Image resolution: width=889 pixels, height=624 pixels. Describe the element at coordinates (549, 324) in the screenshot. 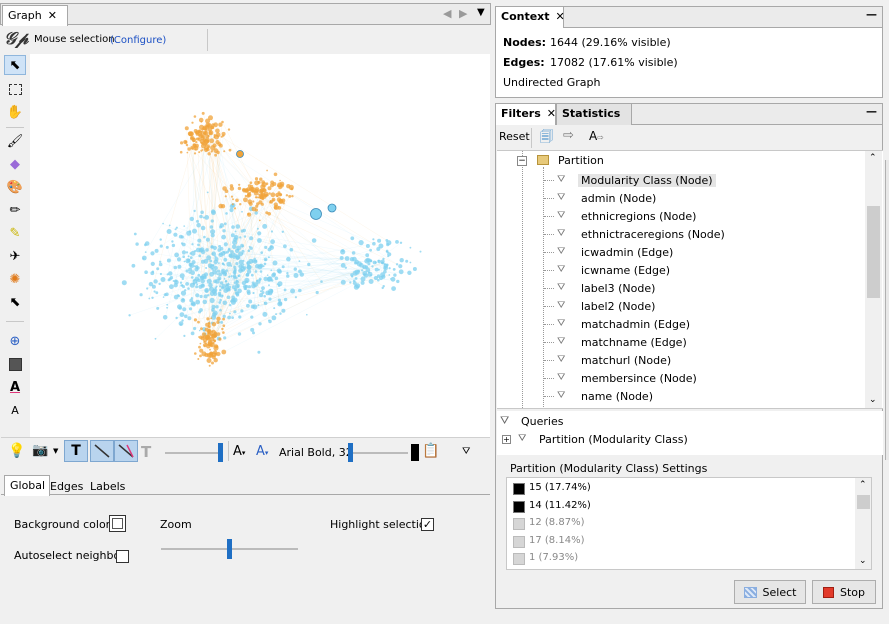

I see `tree-connector` at that location.